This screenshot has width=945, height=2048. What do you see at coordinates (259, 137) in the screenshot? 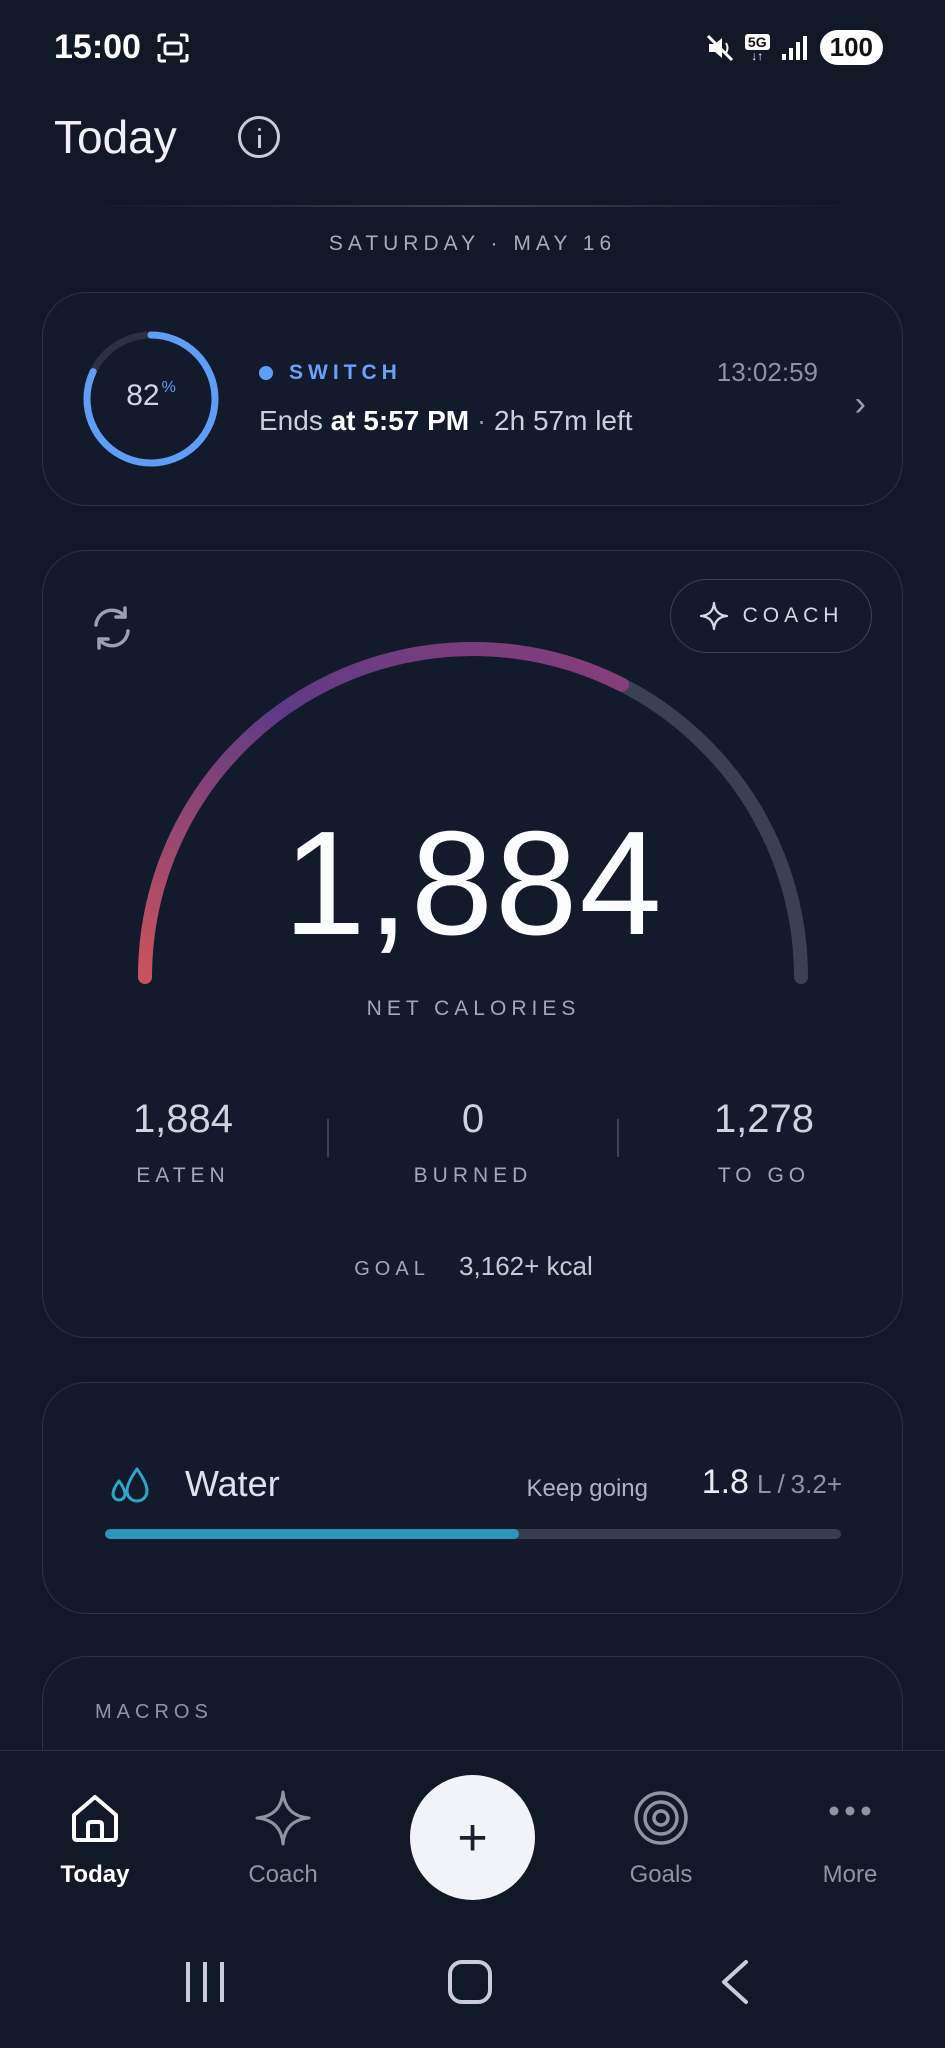
I see `info-icon` at bounding box center [259, 137].